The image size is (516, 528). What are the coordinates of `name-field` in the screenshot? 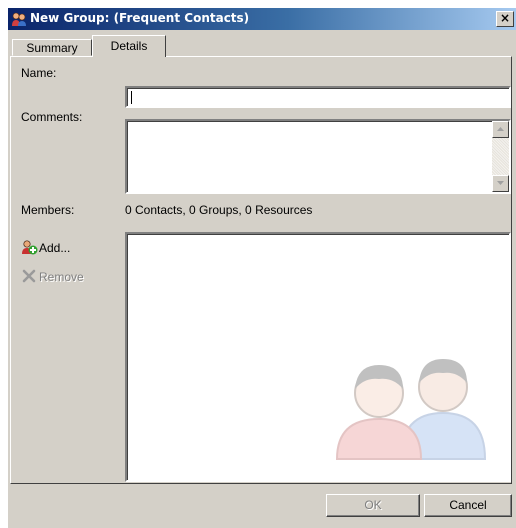 It's located at (318, 97).